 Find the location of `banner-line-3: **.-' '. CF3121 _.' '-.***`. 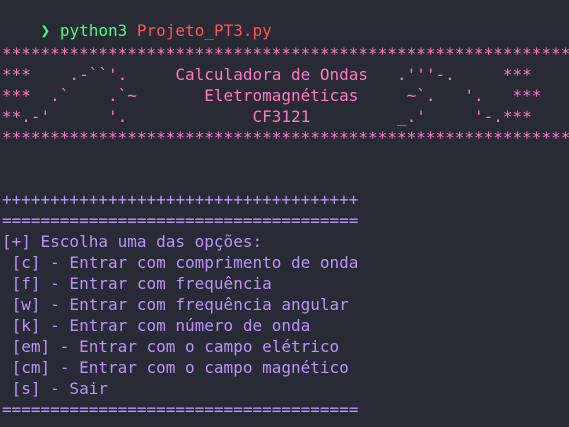

banner-line-3: **.-' '. CF3121 _.' '-.*** is located at coordinates (267, 116).